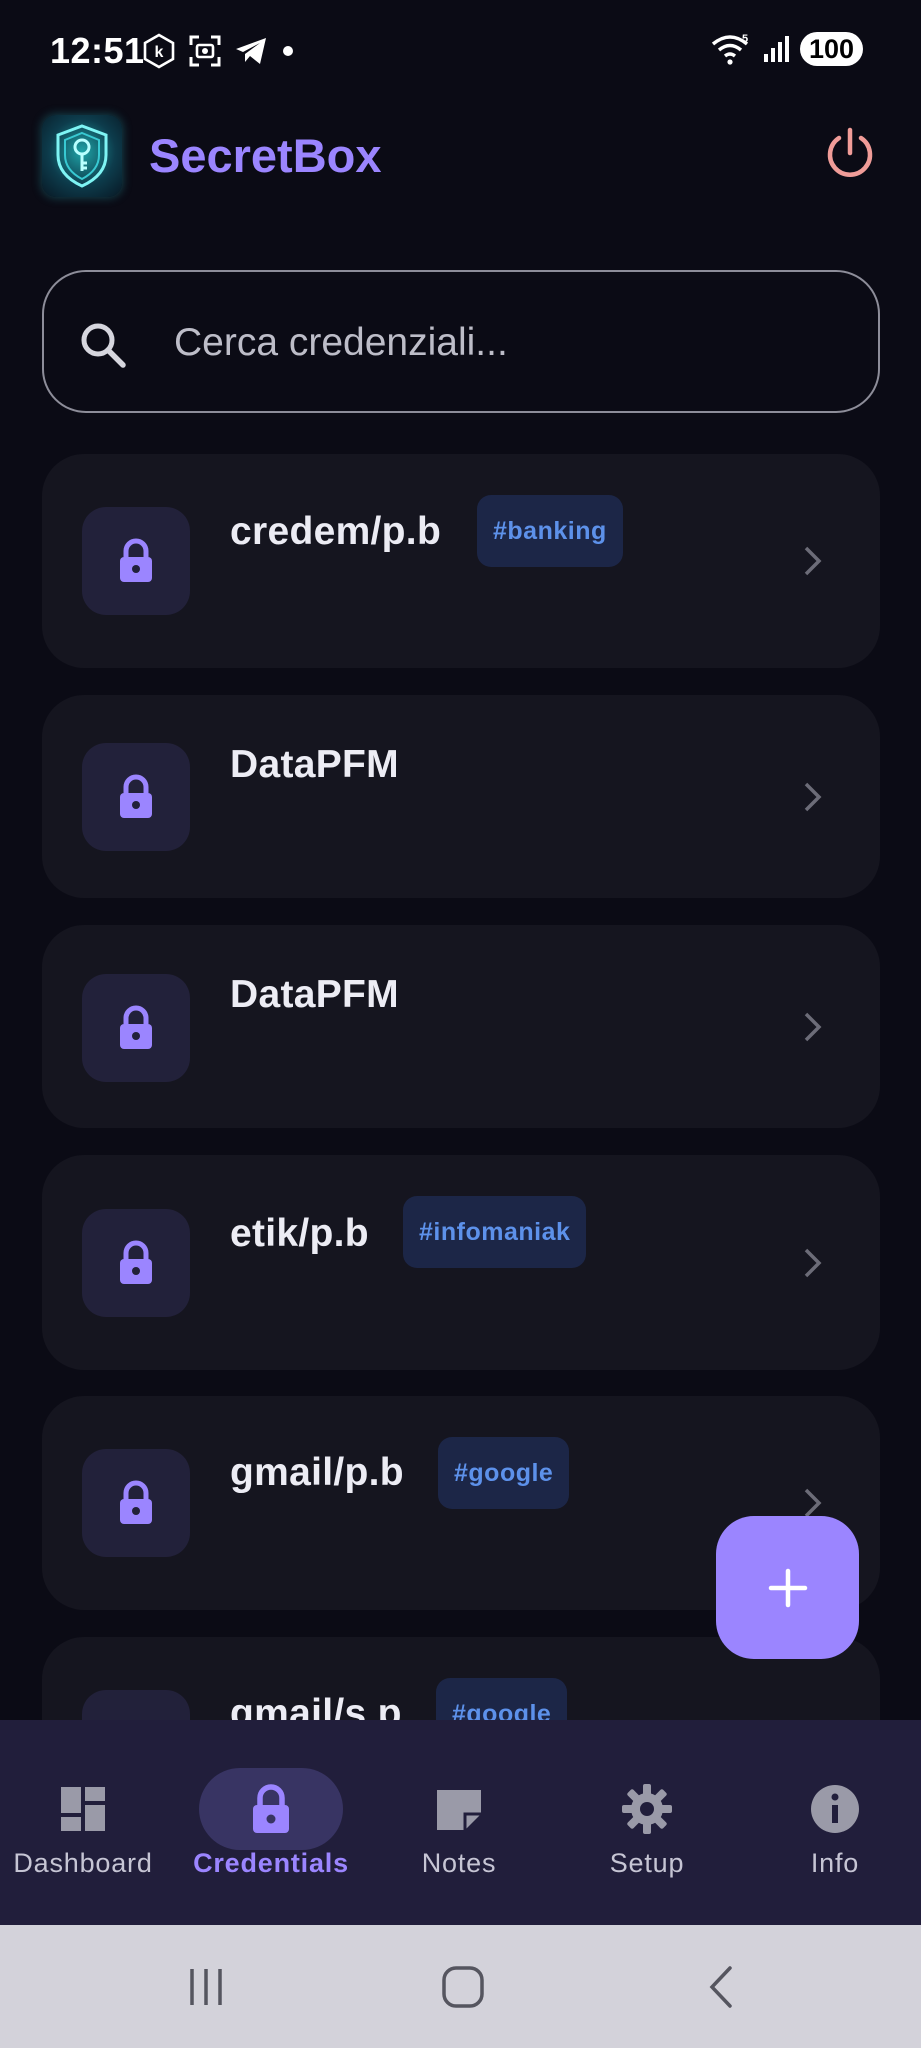 The width and height of the screenshot is (921, 2048). Describe the element at coordinates (103, 345) in the screenshot. I see `search-icon` at that location.